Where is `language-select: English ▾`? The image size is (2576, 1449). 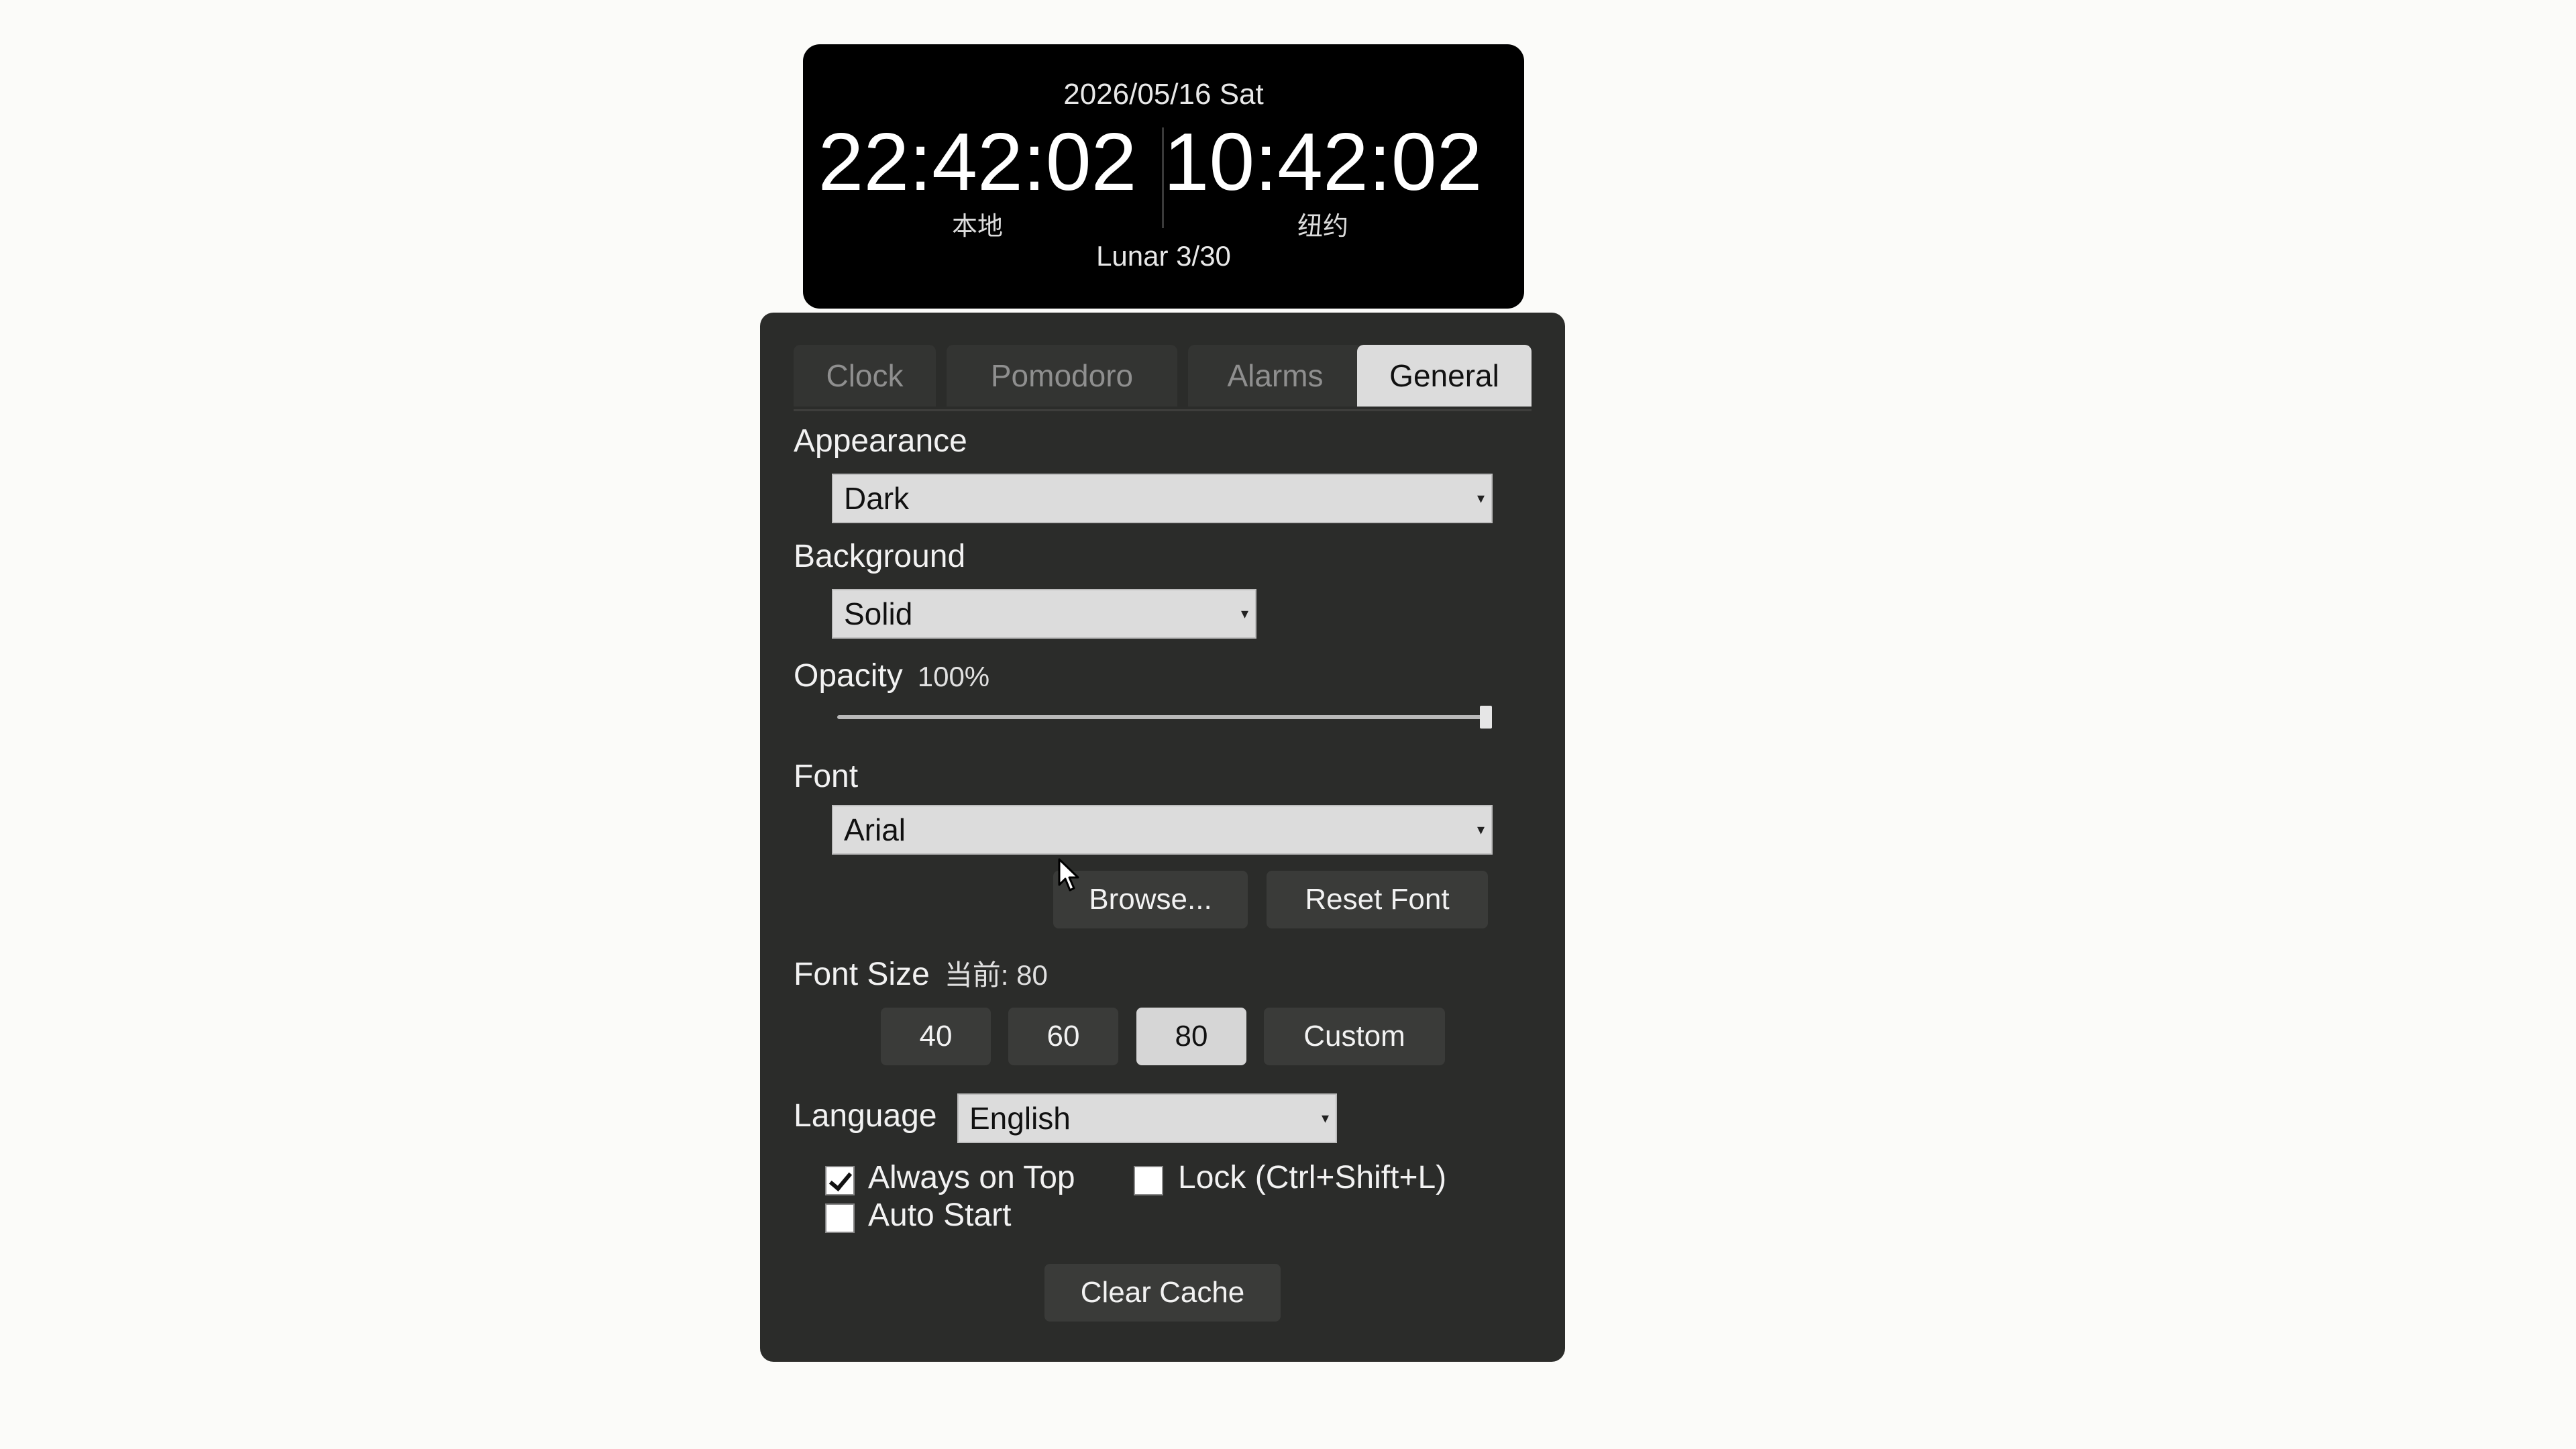
language-select: English ▾ is located at coordinates (1147, 1118).